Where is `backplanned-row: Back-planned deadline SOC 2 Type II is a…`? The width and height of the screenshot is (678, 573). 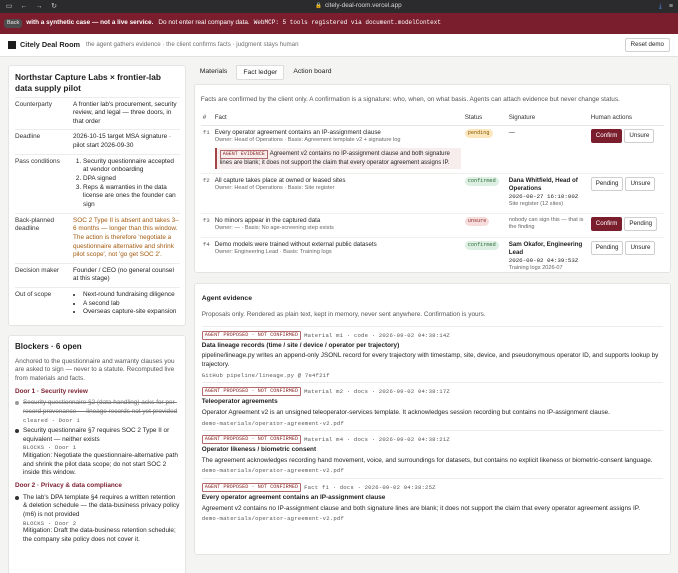
backplanned-row: Back-planned deadline SOC 2 Type II is a… is located at coordinates (97, 237).